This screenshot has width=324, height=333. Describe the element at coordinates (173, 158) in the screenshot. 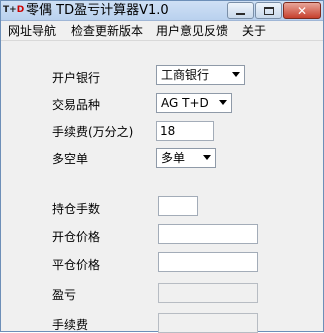

I see `direction-select-value: 多单` at that location.